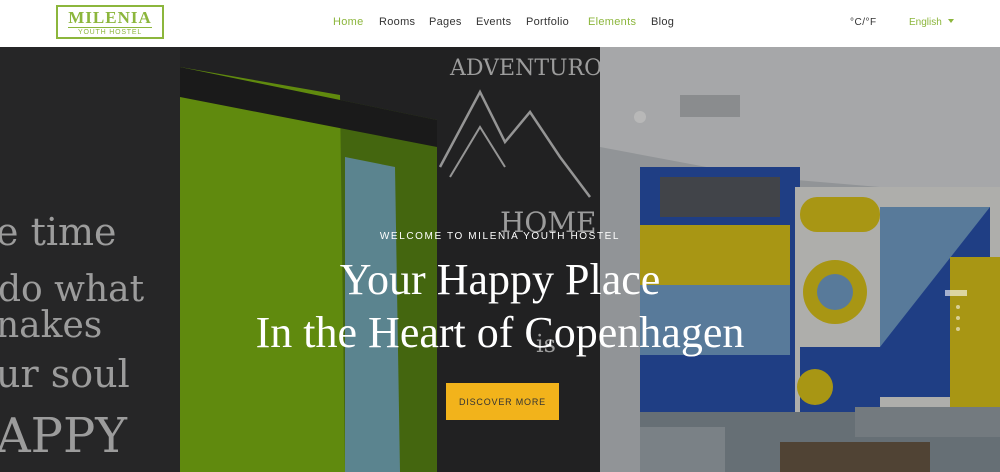 This screenshot has width=1000, height=472. What do you see at coordinates (445, 22) in the screenshot?
I see `nav-item-pages: Pages` at bounding box center [445, 22].